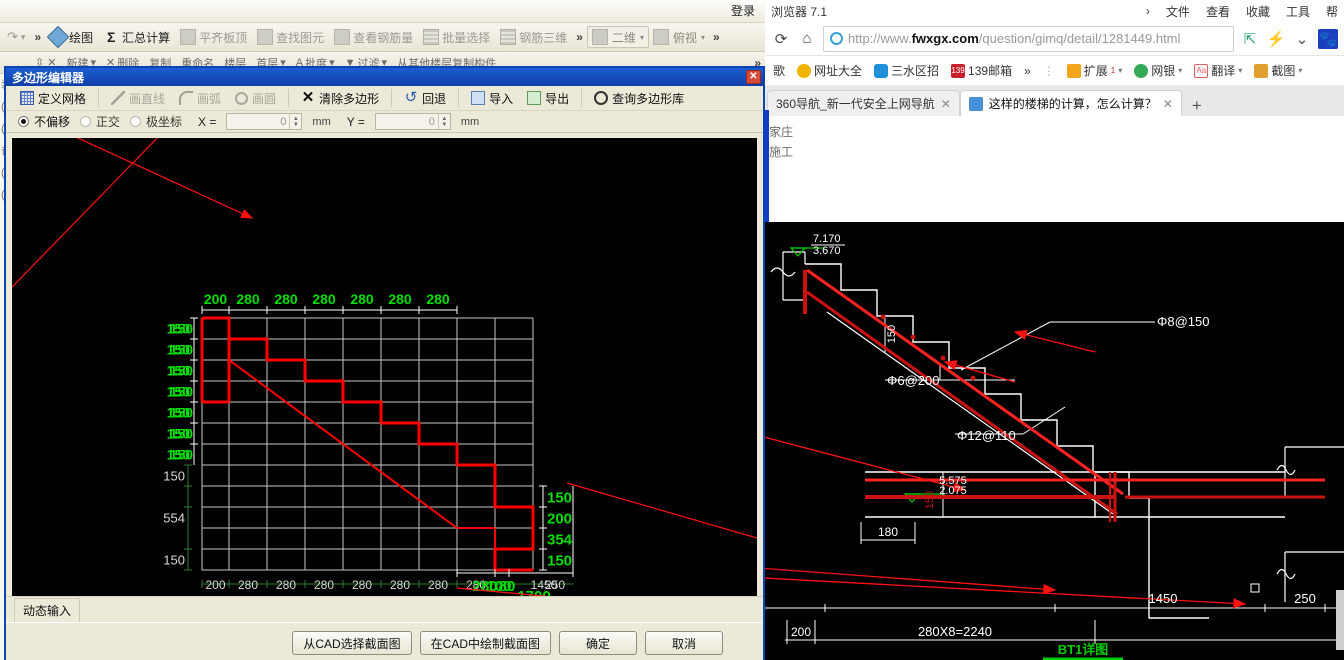 The height and width of the screenshot is (660, 1344). What do you see at coordinates (1302, 39) in the screenshot?
I see `chevron-down-icon: ⌄` at bounding box center [1302, 39].